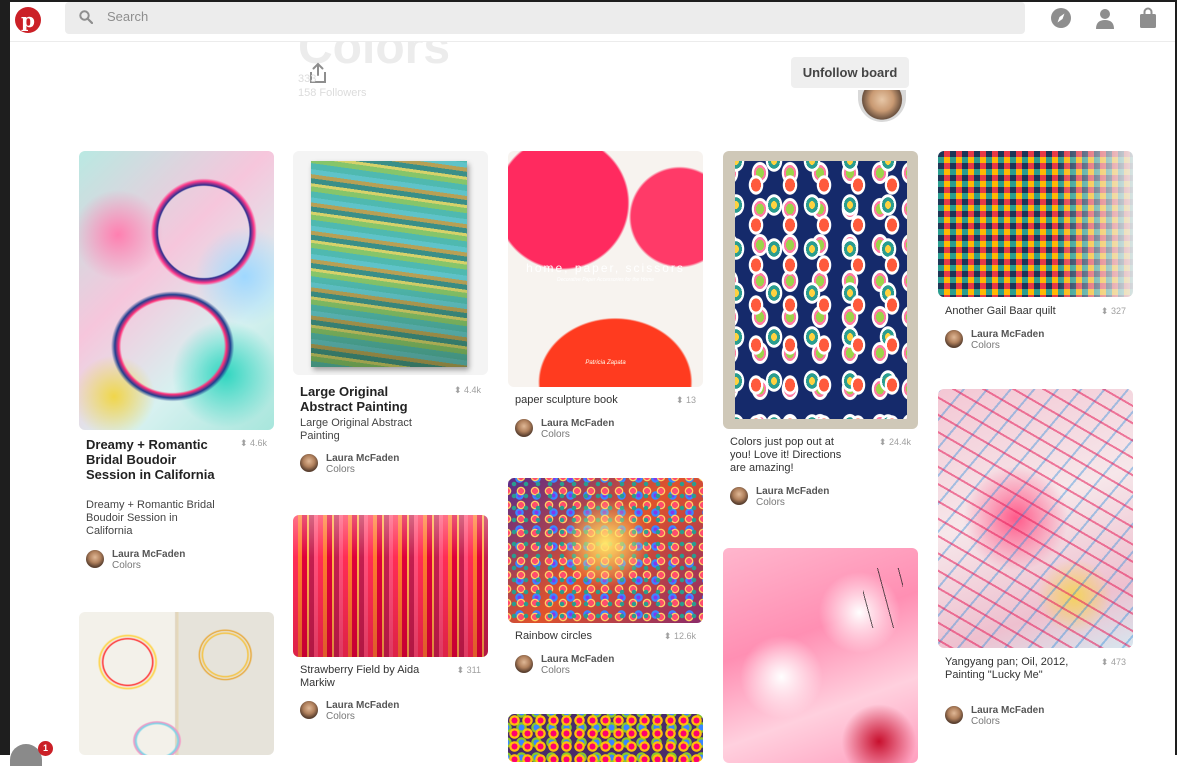 The height and width of the screenshot is (766, 1177). Describe the element at coordinates (332, 86) in the screenshot. I see `board-stats: 333 158 Followers` at that location.